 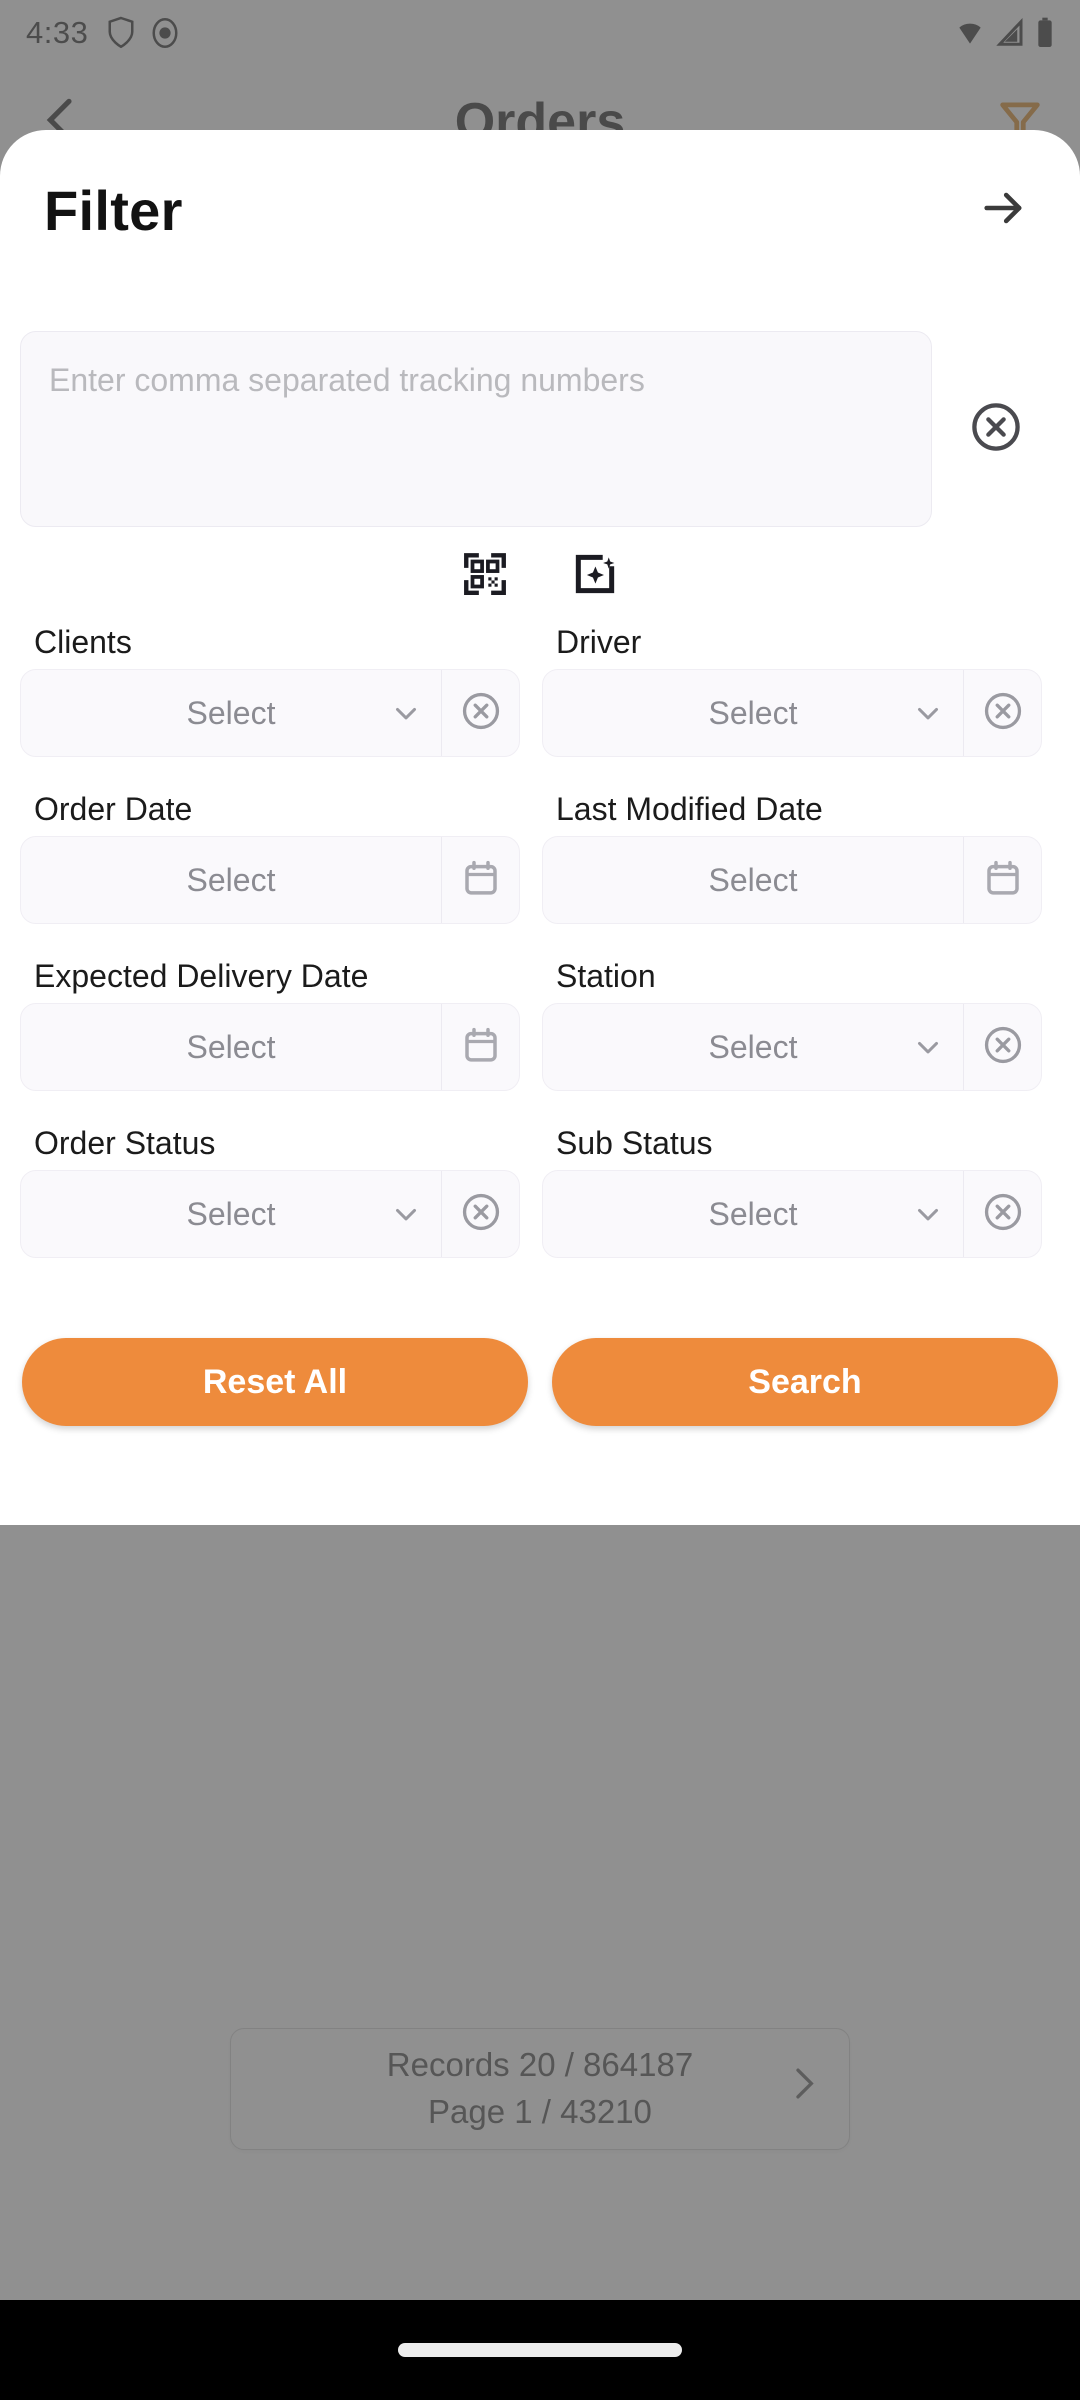 I want to click on scan-actions-row, so click(x=540, y=576).